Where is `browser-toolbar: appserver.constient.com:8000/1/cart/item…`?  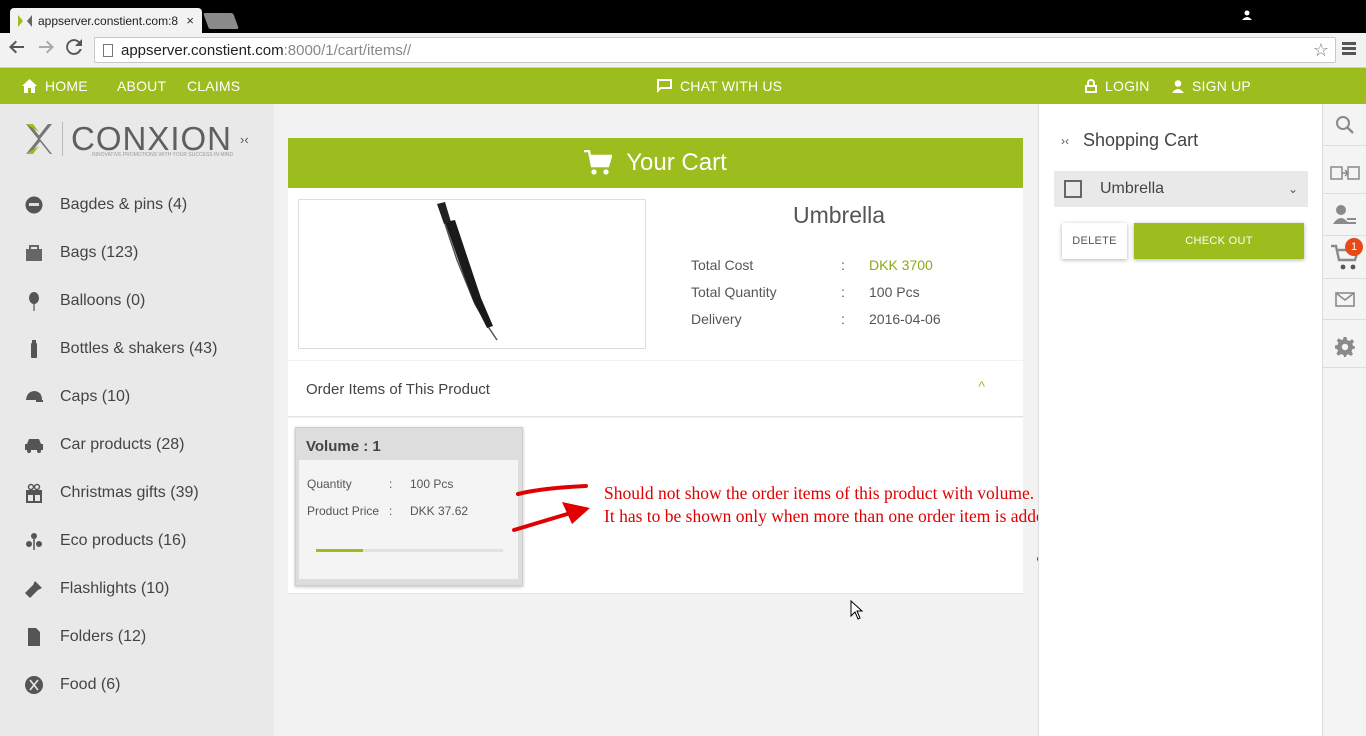 browser-toolbar: appserver.constient.com:8000/1/cart/item… is located at coordinates (683, 50).